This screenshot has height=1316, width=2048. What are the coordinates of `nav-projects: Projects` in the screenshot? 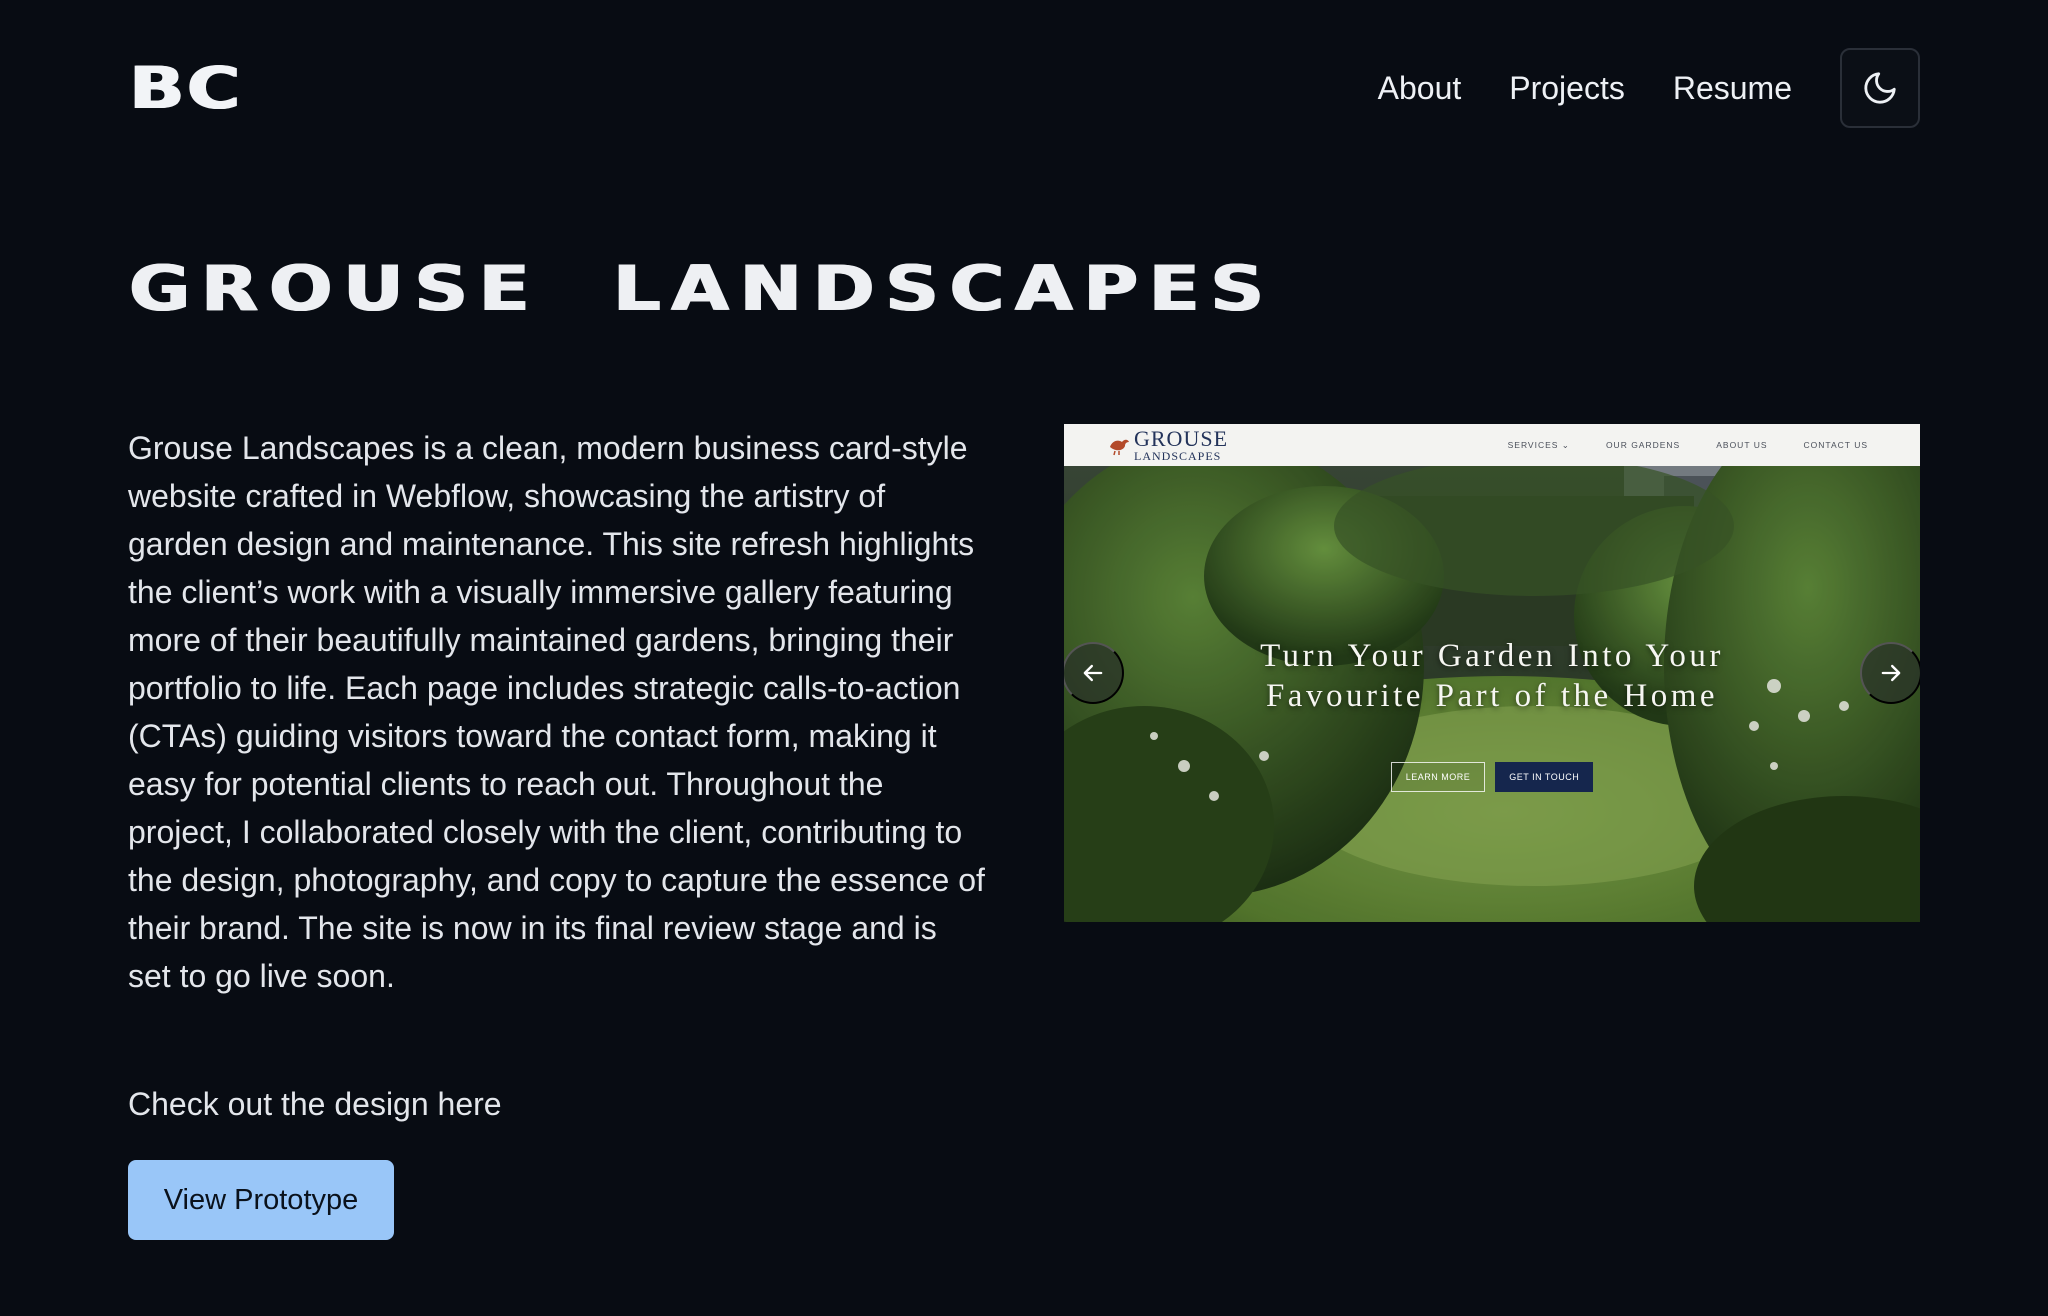 It's located at (1567, 88).